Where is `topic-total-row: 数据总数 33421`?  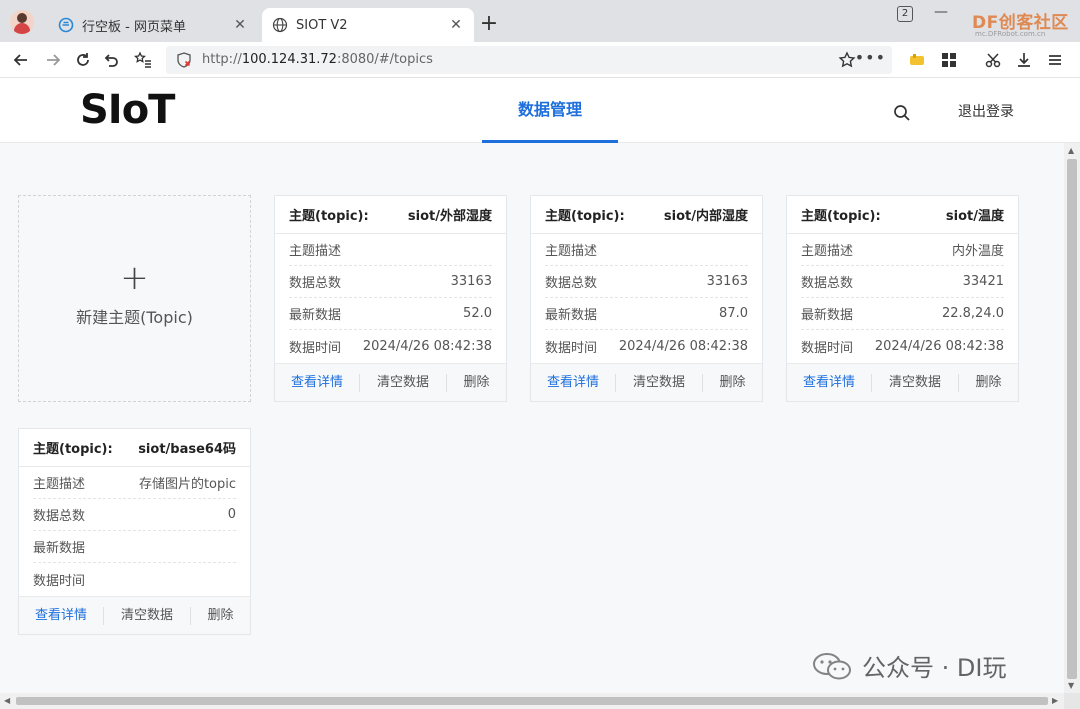 topic-total-row: 数据总数 33421 is located at coordinates (902, 282).